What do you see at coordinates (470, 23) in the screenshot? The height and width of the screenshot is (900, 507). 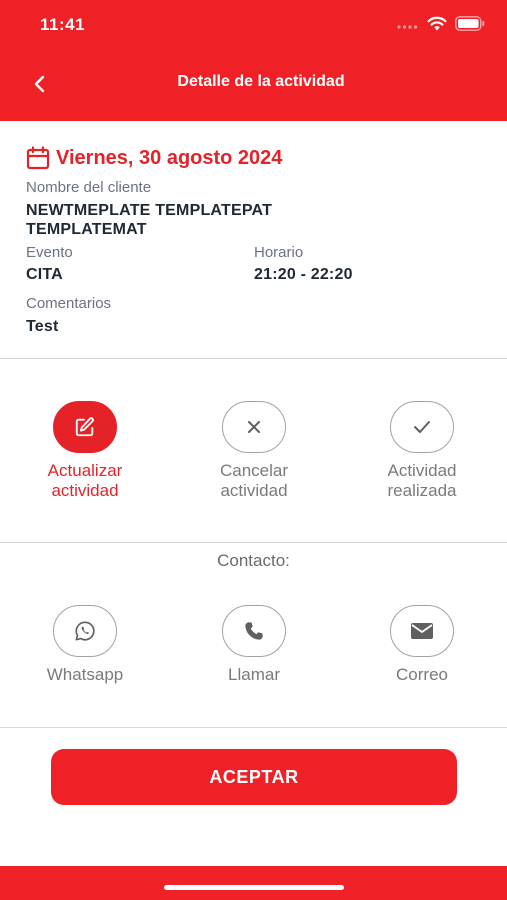 I see `battery-icon` at bounding box center [470, 23].